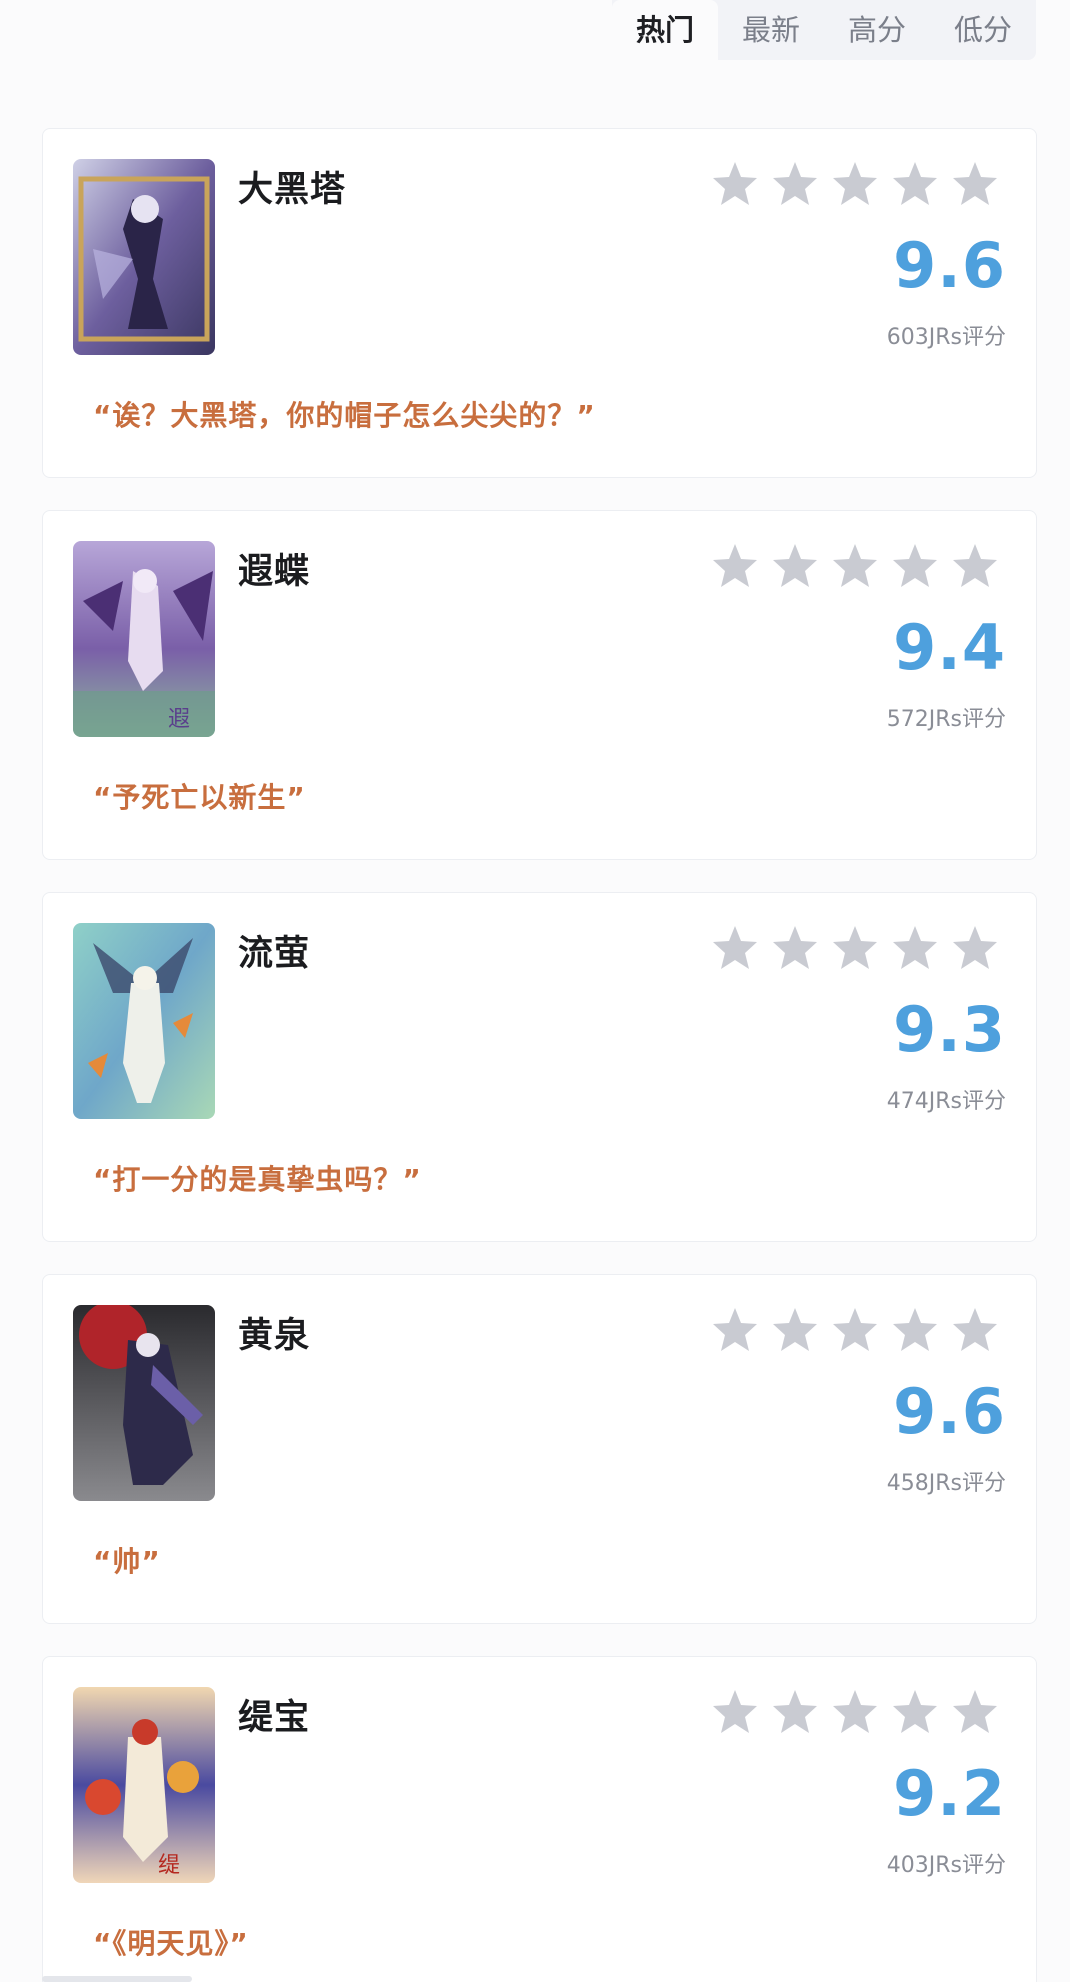 Image resolution: width=1070 pixels, height=1982 pixels. Describe the element at coordinates (171, 1943) in the screenshot. I see `featured-quote: “《明天见》”` at that location.